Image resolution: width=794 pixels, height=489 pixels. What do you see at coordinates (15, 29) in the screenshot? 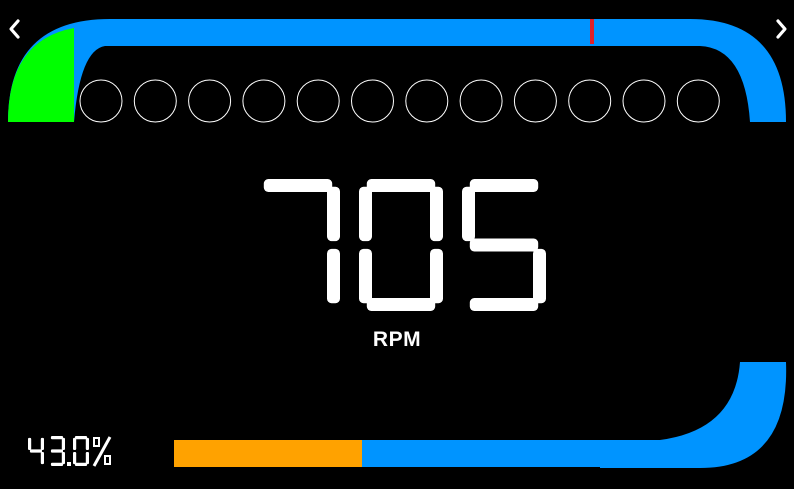
I see `chevron-left-icon` at bounding box center [15, 29].